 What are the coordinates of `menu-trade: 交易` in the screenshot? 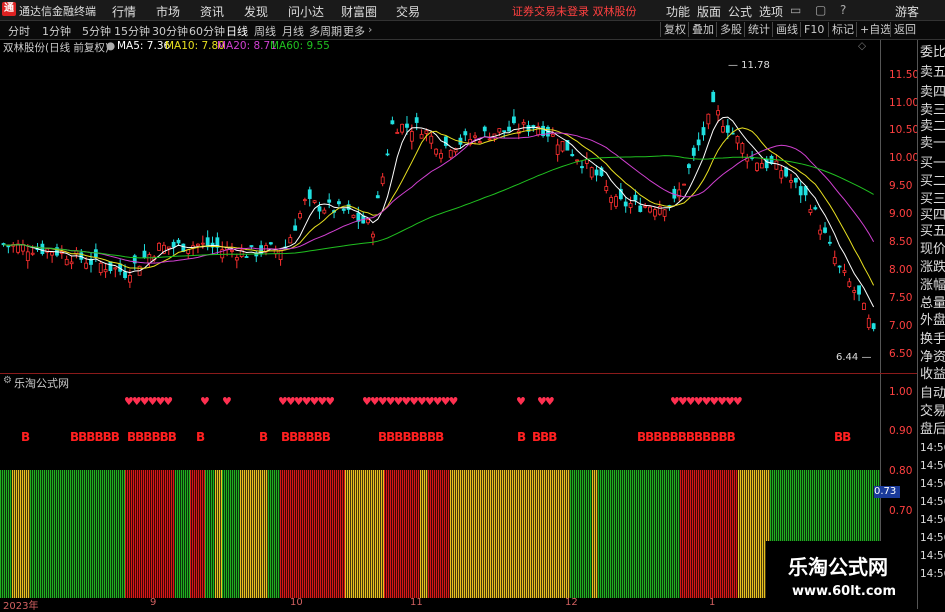 It's located at (408, 11).